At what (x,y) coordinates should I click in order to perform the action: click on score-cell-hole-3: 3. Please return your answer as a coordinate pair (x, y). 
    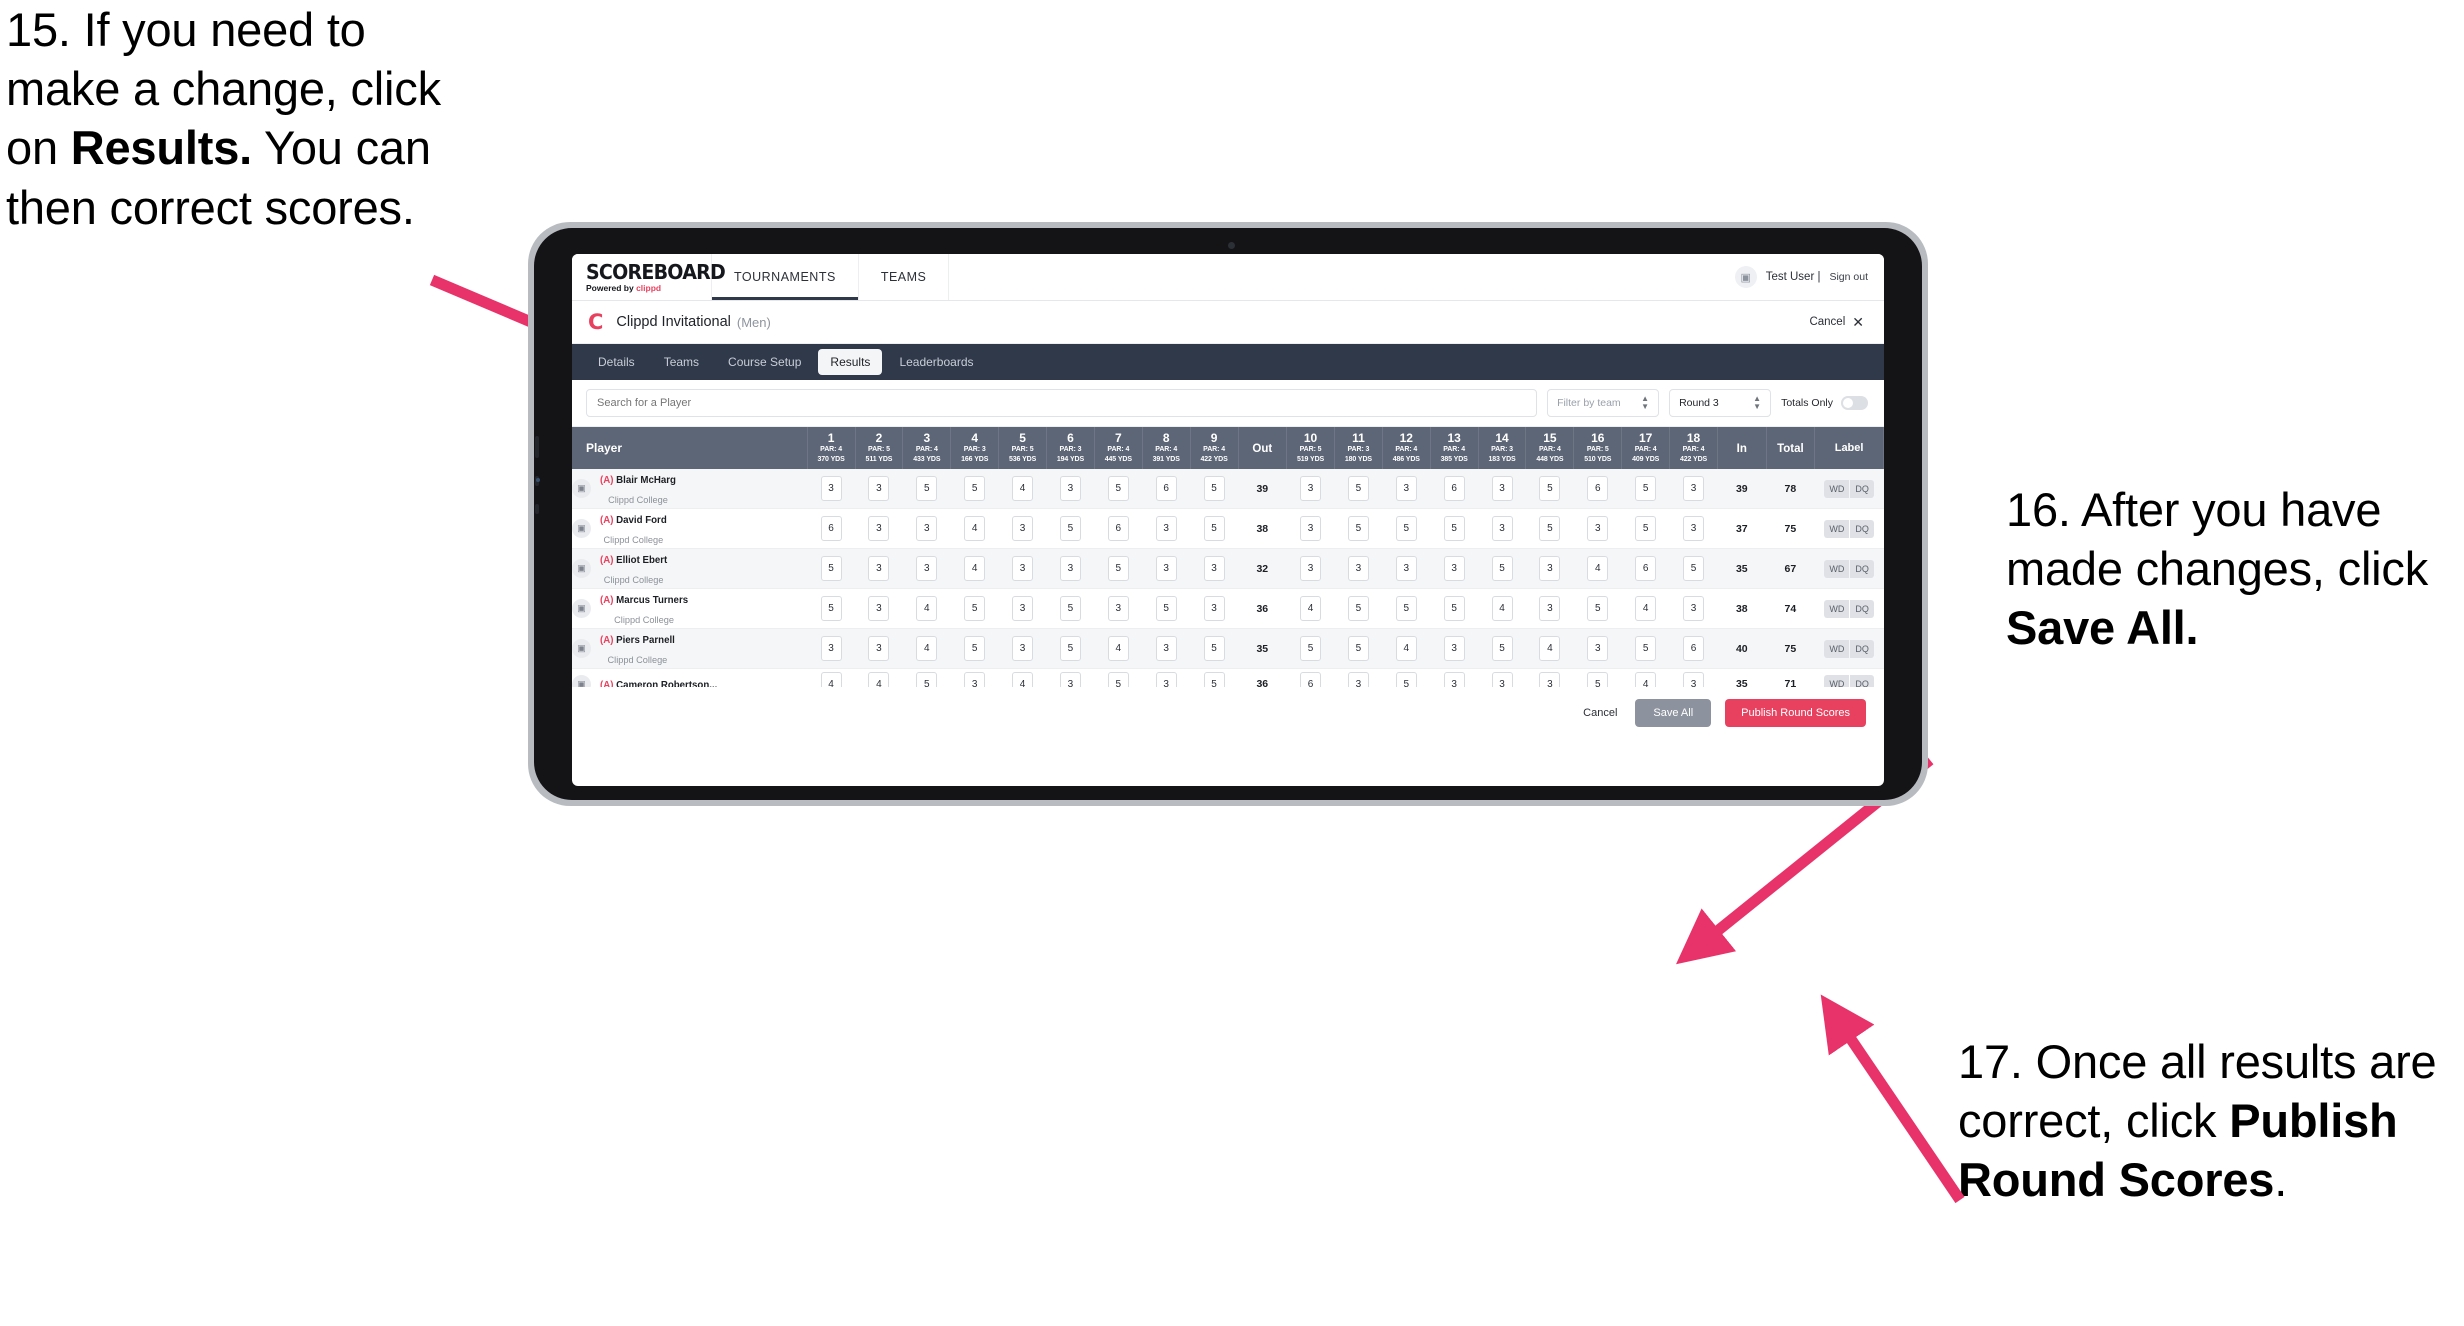
    Looking at the image, I should click on (926, 529).